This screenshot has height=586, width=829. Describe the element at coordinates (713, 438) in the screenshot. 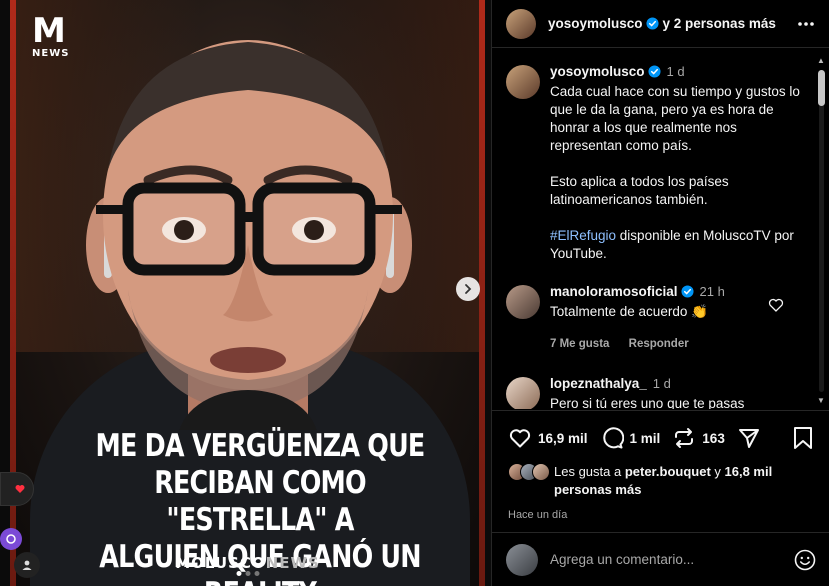

I see `reposts-count: 163` at that location.